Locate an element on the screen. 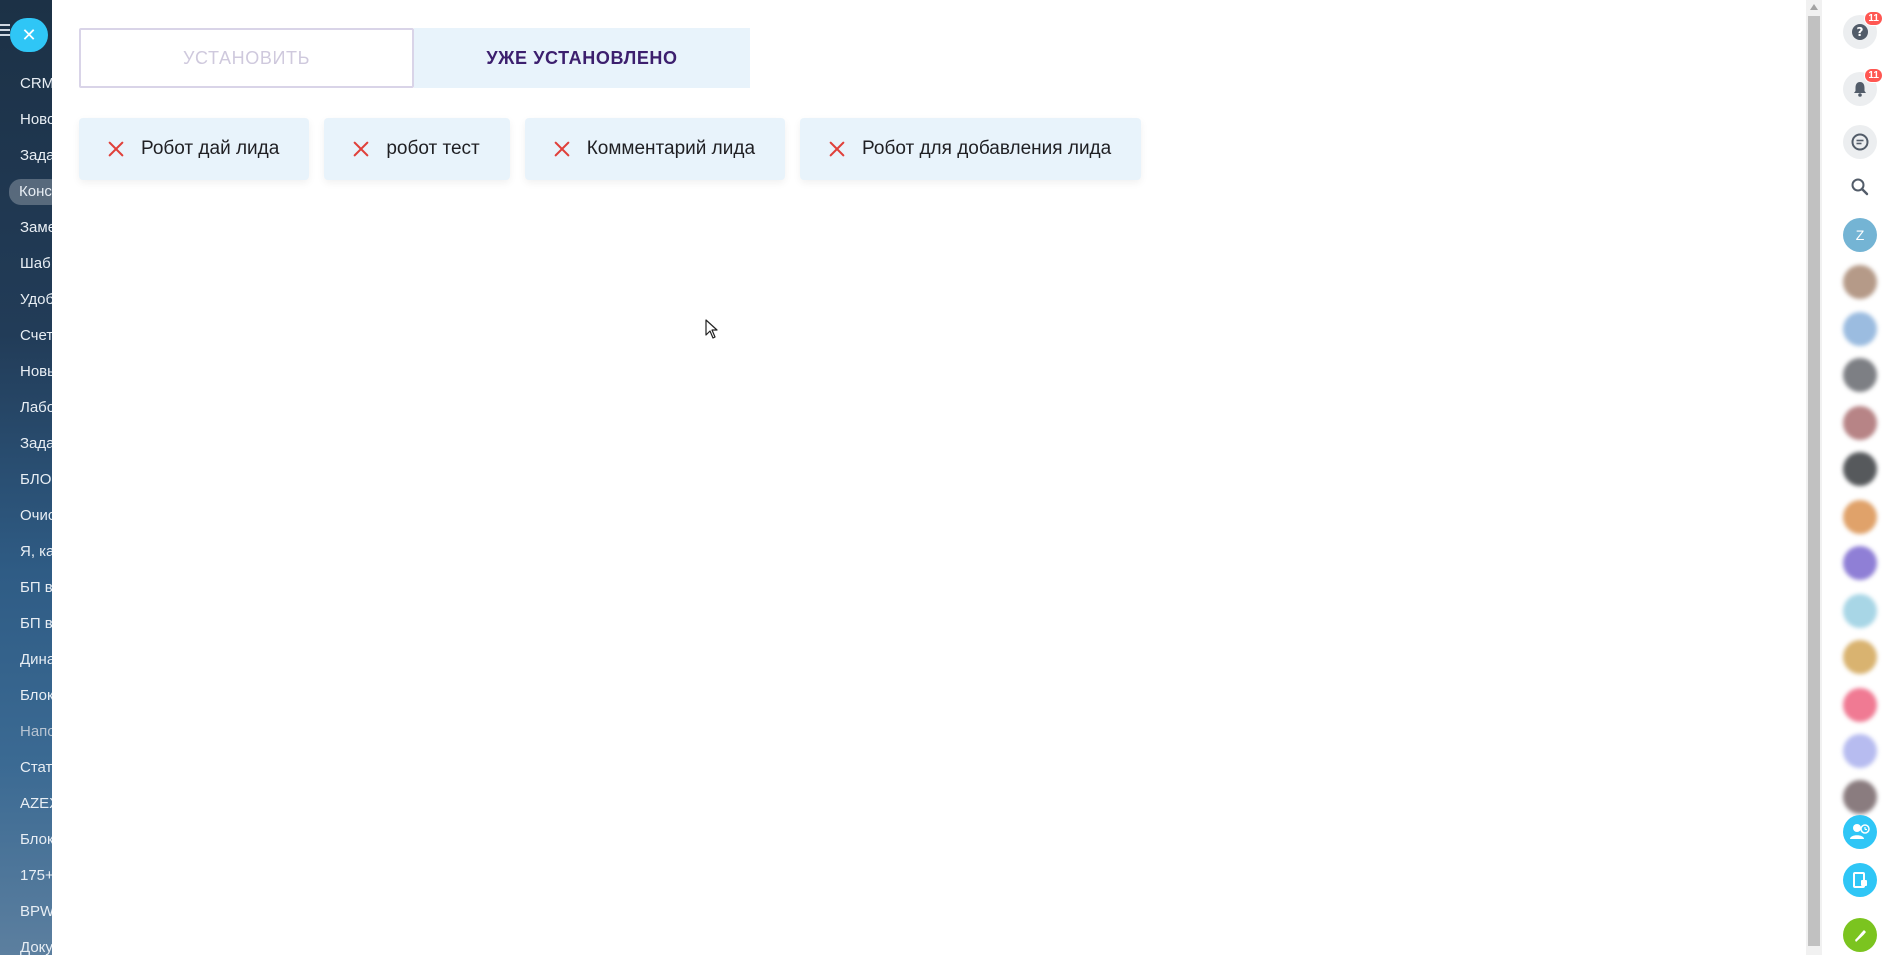 The width and height of the screenshot is (1904, 955). sidebar-item: Доку is located at coordinates (36, 946).